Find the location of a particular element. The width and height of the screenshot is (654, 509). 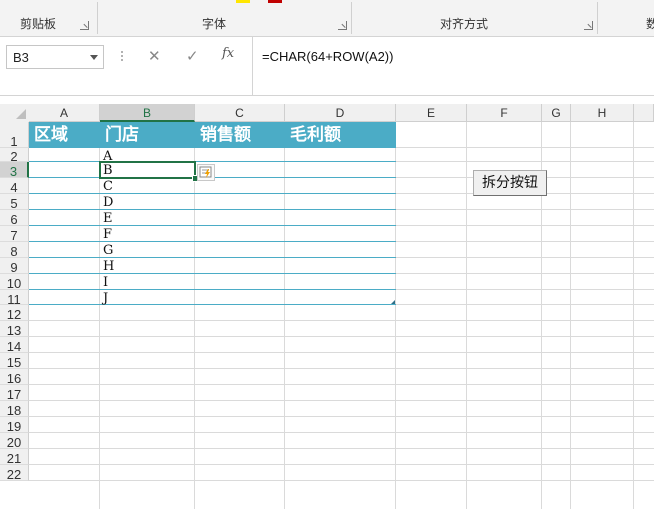

store-cell-a: A is located at coordinates (147, 156).